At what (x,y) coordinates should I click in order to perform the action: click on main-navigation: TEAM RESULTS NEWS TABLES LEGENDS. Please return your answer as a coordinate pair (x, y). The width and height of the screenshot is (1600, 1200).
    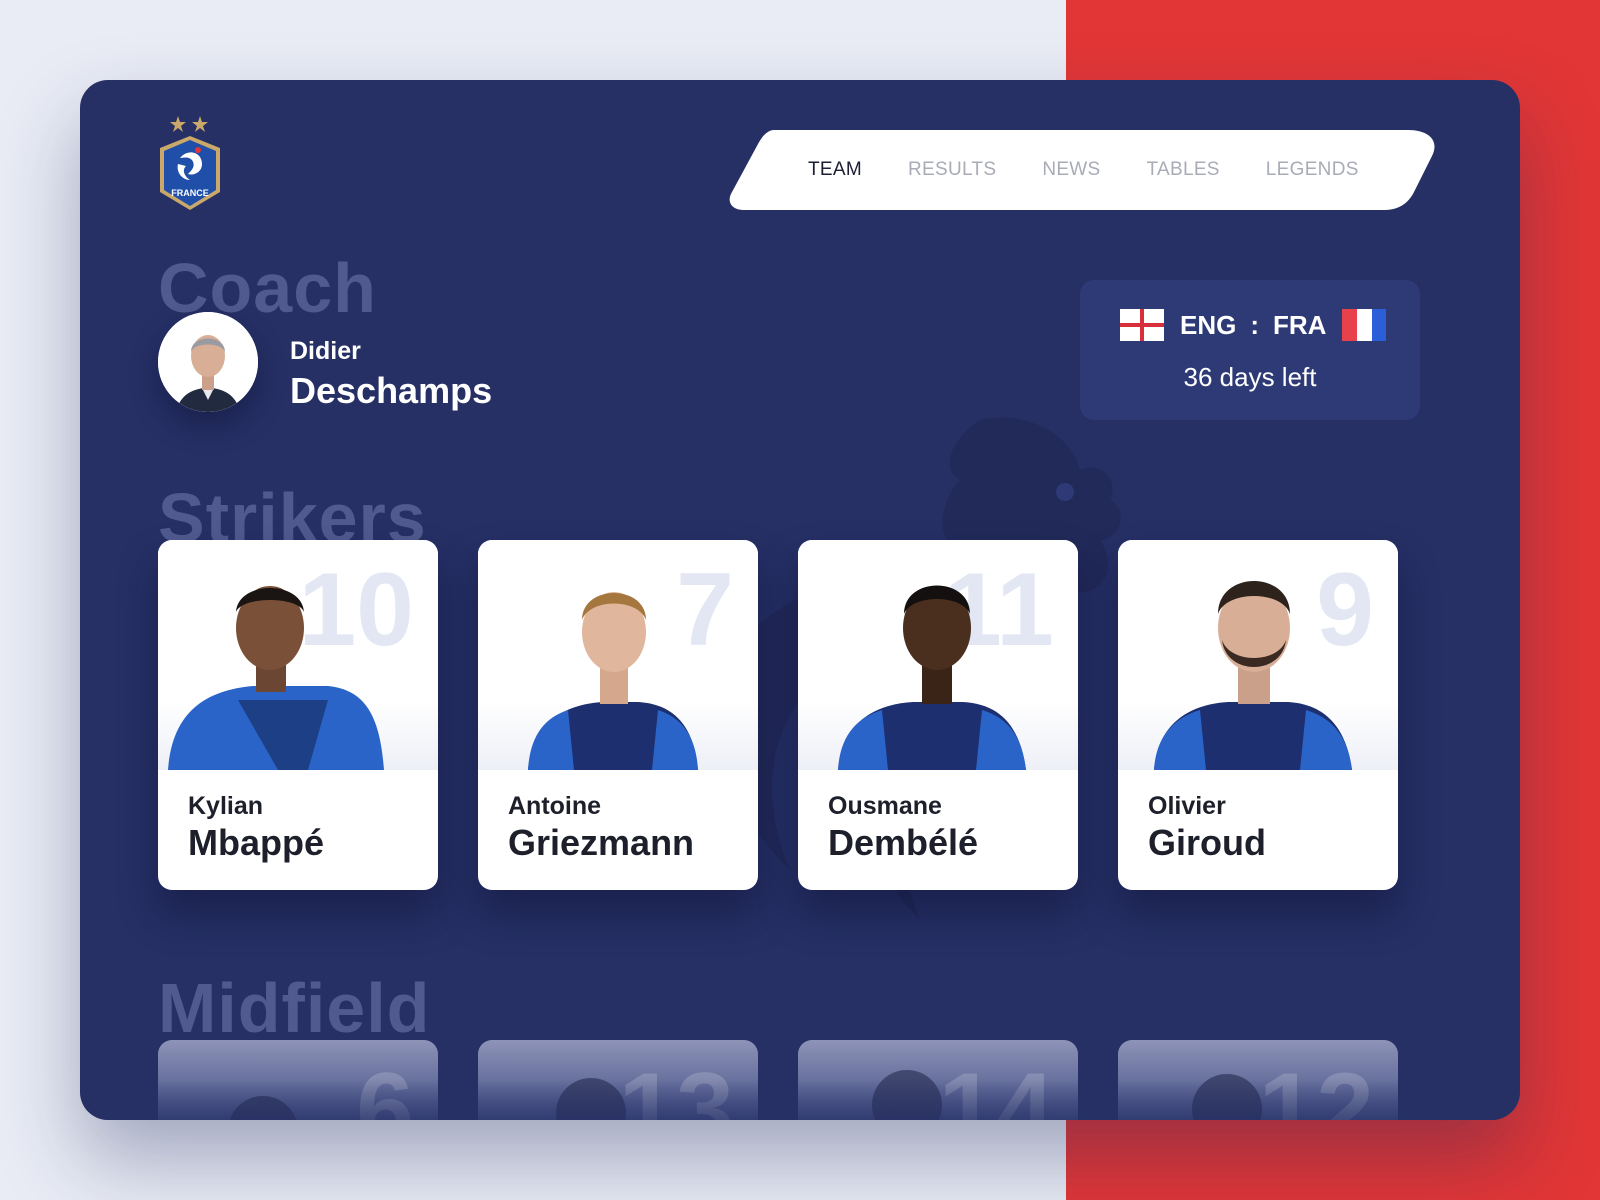
    Looking at the image, I should click on (1082, 170).